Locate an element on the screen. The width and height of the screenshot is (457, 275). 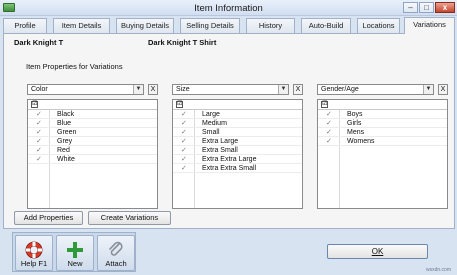
property-values-list: ☑ ✓ Boys ✓ Girls ✓ Mens ✓ Womens is located at coordinates (382, 154).